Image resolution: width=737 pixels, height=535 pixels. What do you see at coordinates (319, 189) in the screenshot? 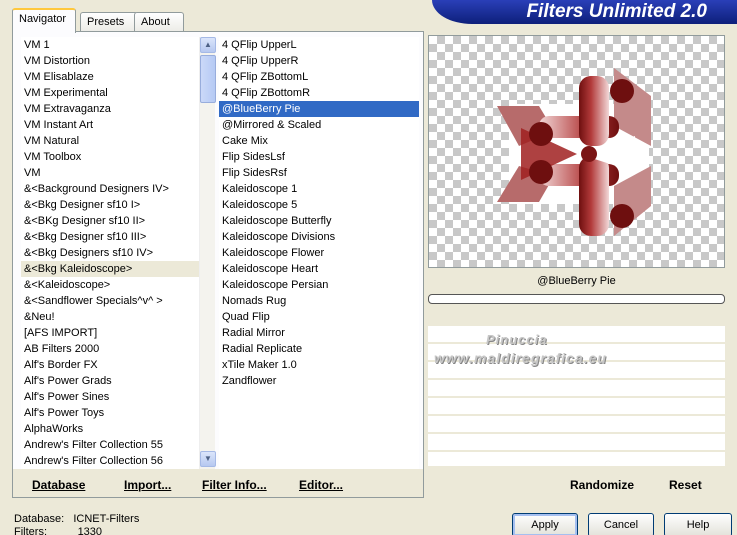
I see `filter-list-item: Kaleidoscope 1` at bounding box center [319, 189].